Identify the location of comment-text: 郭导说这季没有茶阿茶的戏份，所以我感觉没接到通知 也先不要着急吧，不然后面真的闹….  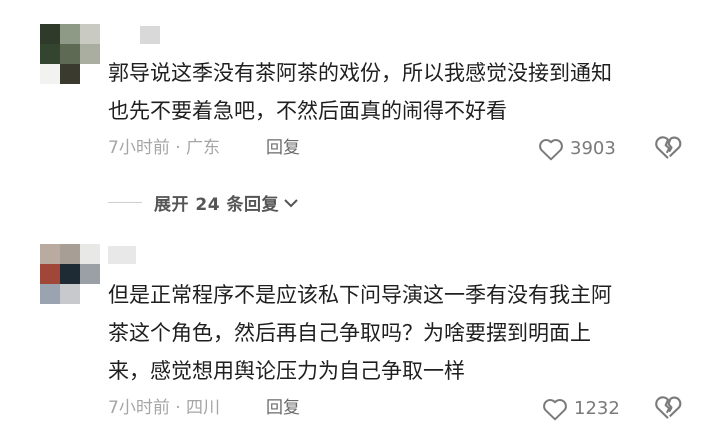
(360, 92).